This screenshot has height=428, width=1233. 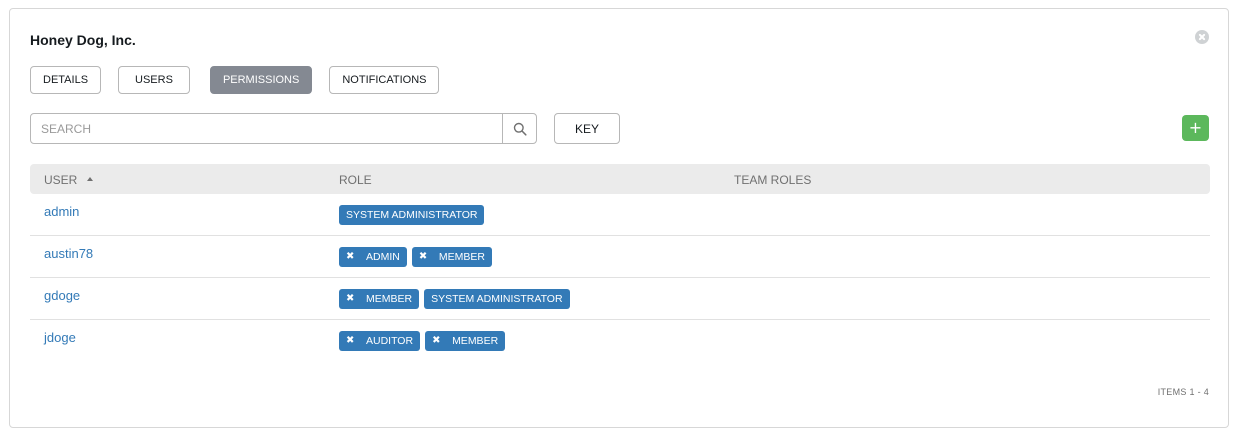 I want to click on search-button, so click(x=519, y=128).